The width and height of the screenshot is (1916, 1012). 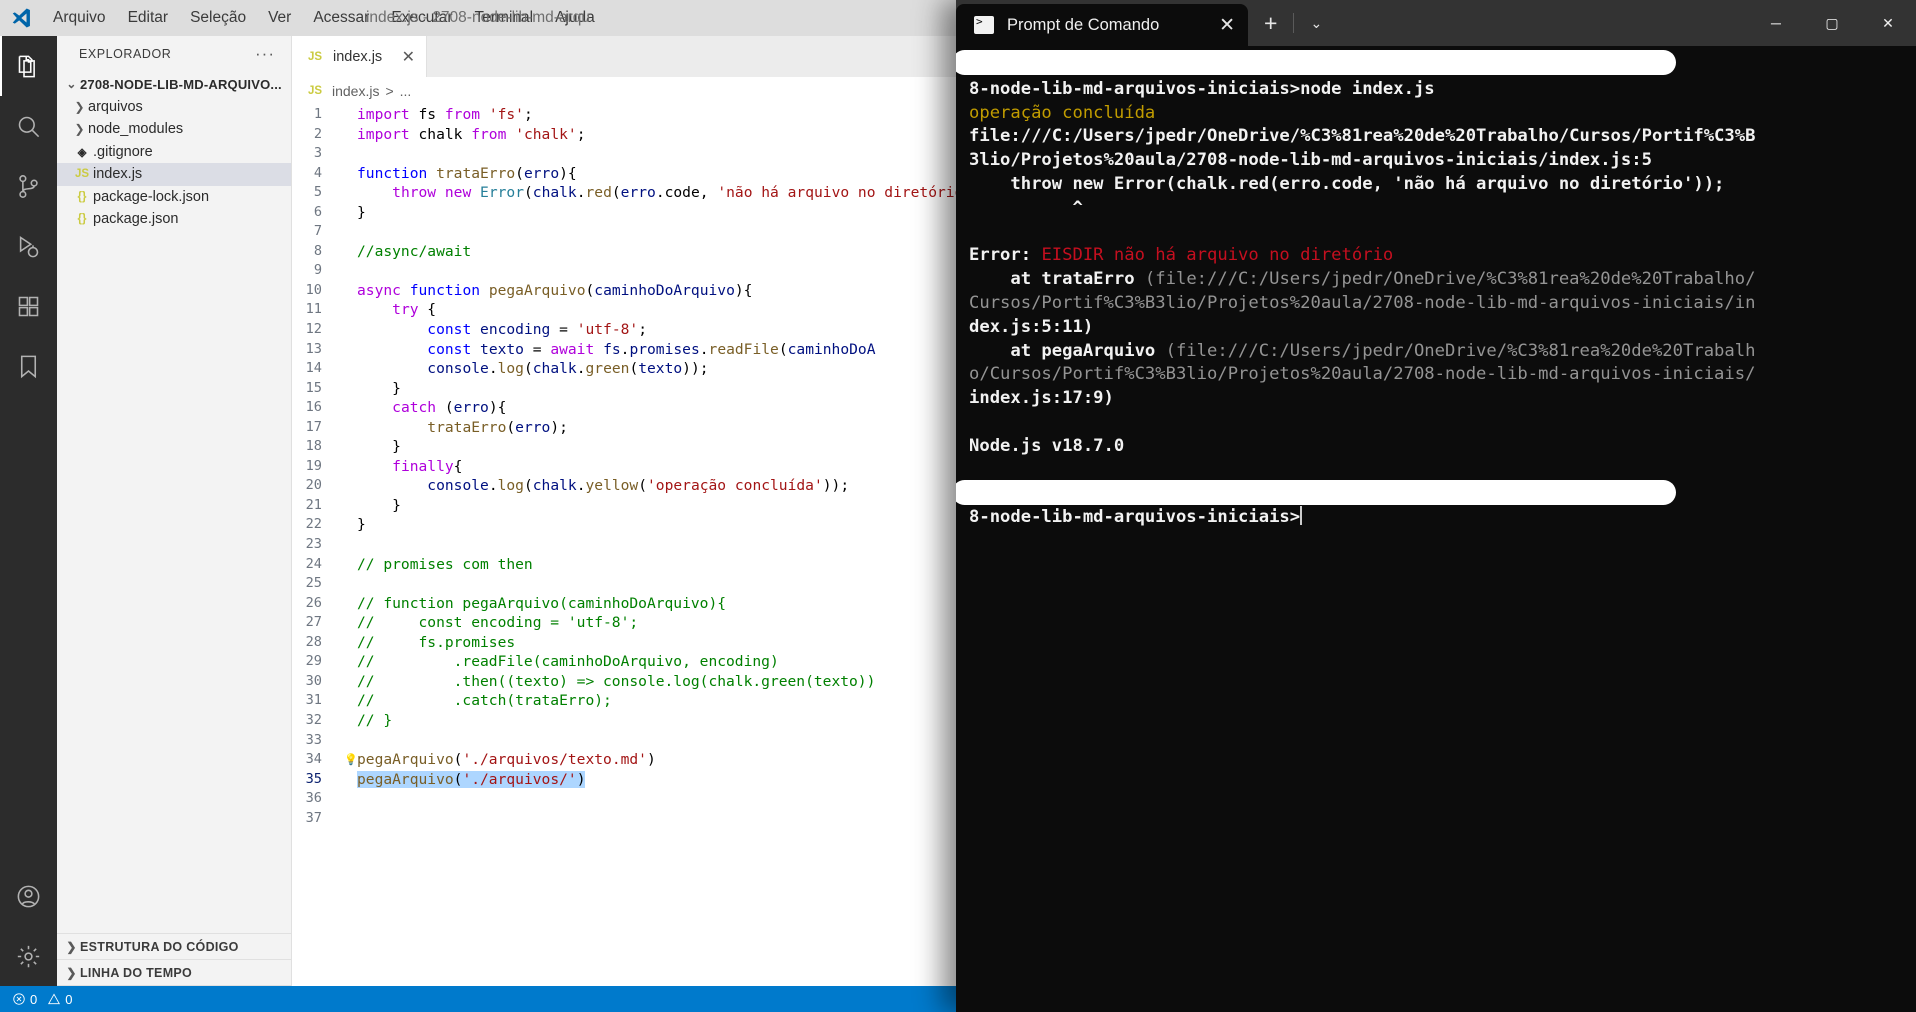 What do you see at coordinates (28, 246) in the screenshot?
I see `run-debug-icon` at bounding box center [28, 246].